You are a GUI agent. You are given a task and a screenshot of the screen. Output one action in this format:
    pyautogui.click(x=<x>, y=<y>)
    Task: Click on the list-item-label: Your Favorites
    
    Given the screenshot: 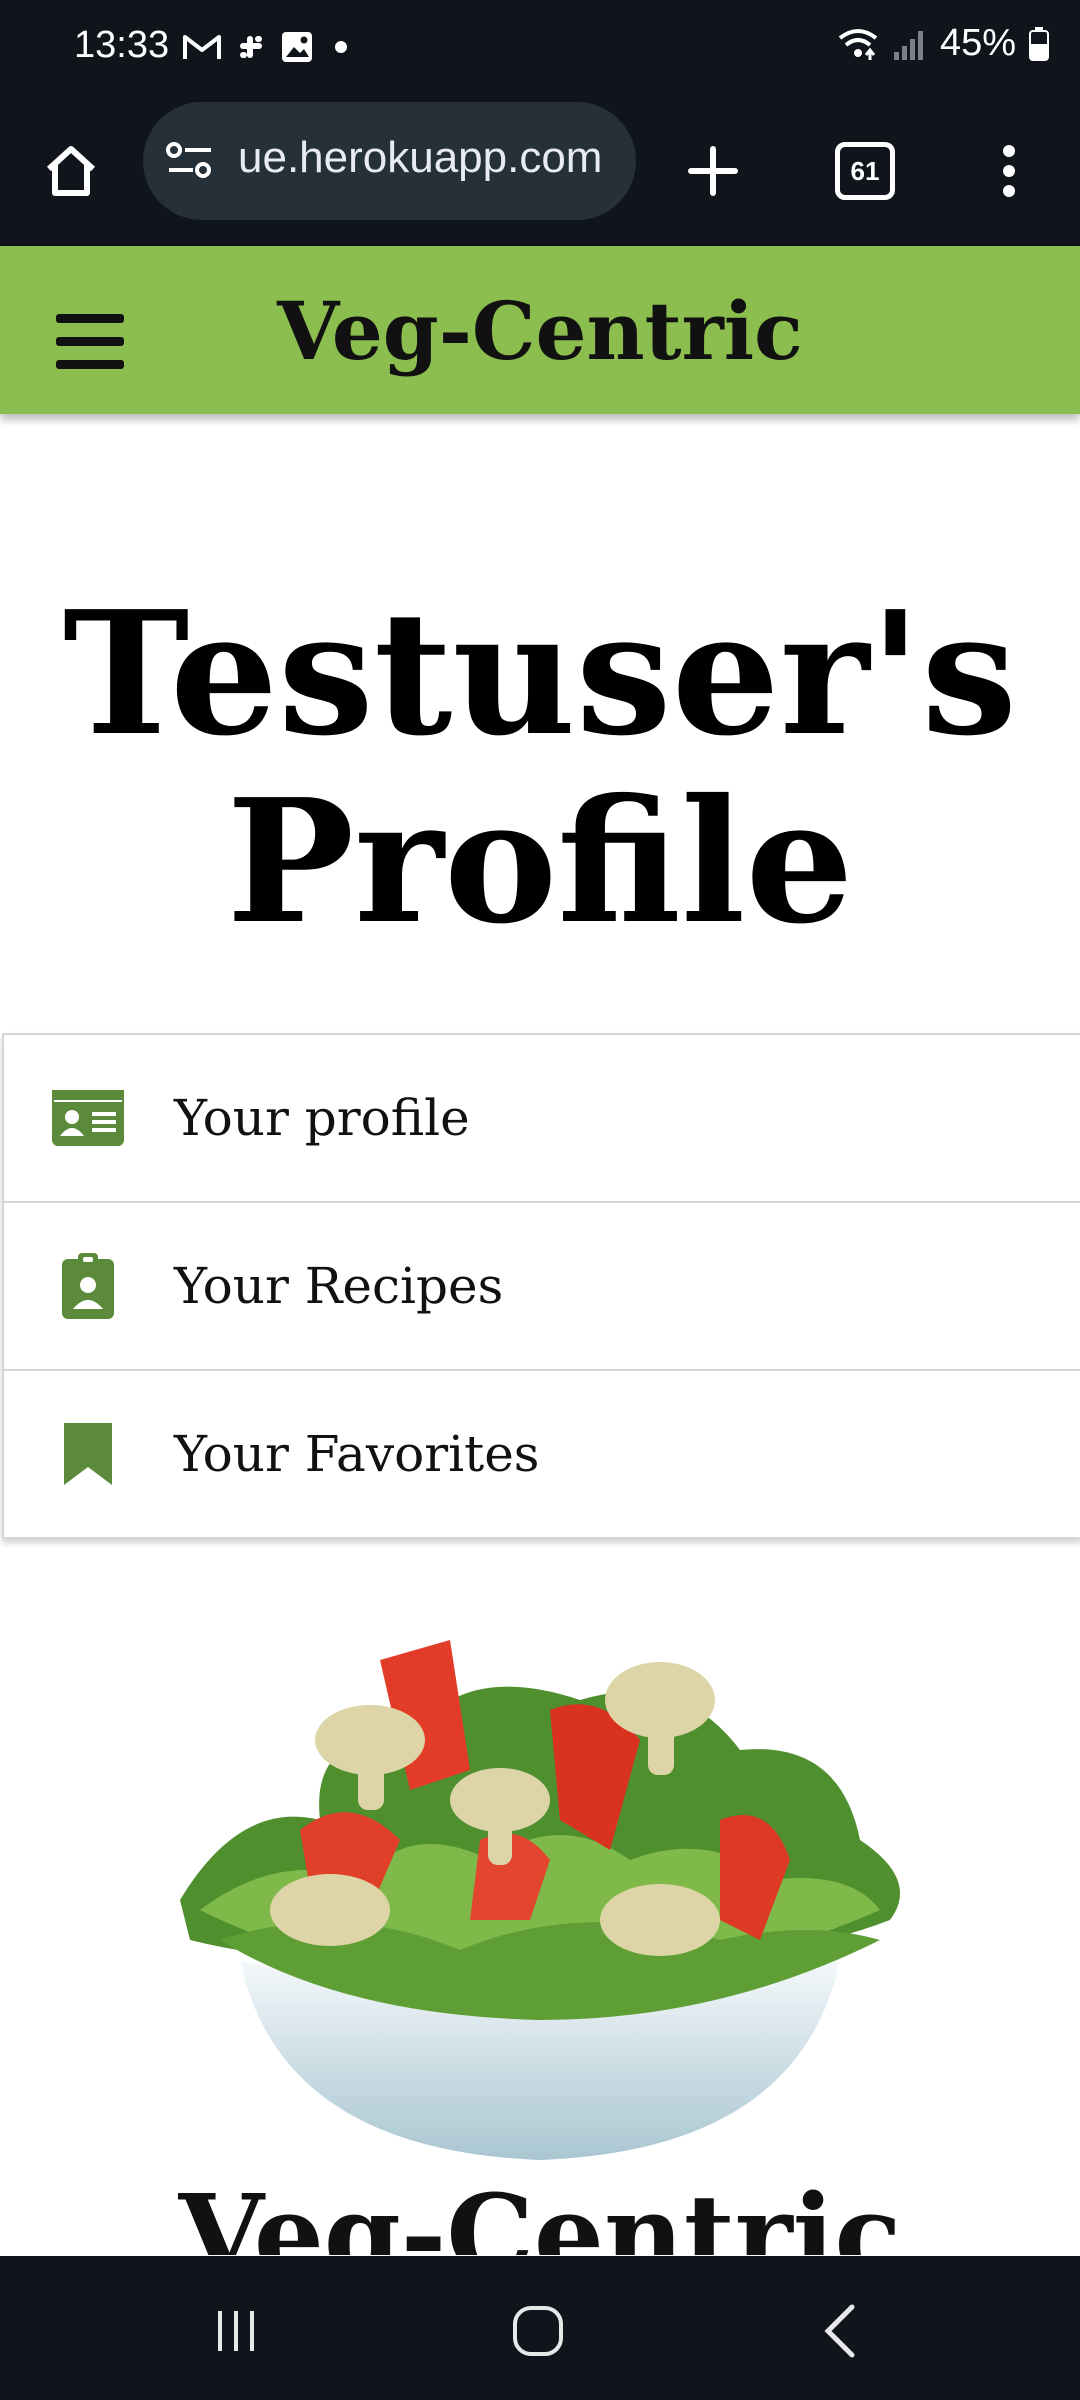 What is the action you would take?
    pyautogui.click(x=357, y=1454)
    